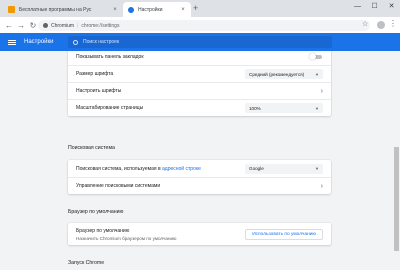 The width and height of the screenshot is (400, 270). I want to click on page-title: Настройки, so click(39, 42).